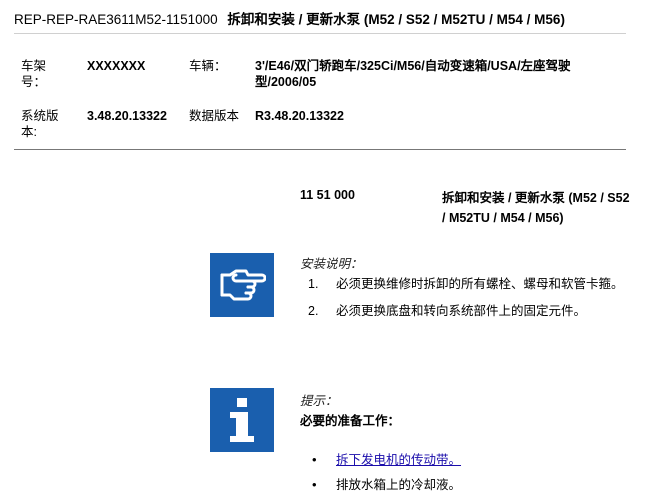 The height and width of the screenshot is (504, 646). Describe the element at coordinates (461, 311) in the screenshot. I see `list-item-text: 必须更换底盘和转向系统部件上的固定元件。` at that location.